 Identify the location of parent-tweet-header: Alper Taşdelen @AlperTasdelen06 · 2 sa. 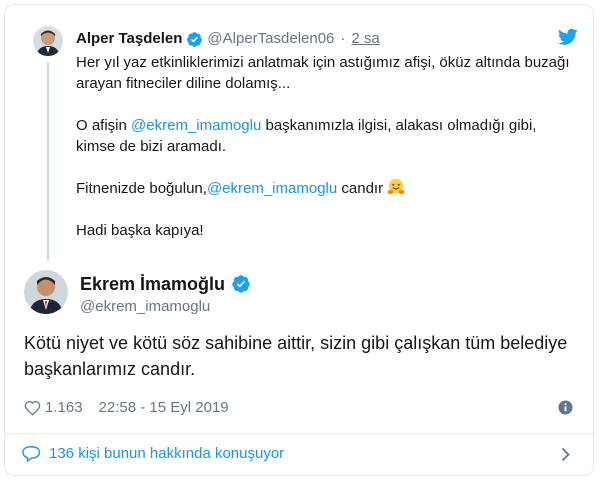
(228, 39).